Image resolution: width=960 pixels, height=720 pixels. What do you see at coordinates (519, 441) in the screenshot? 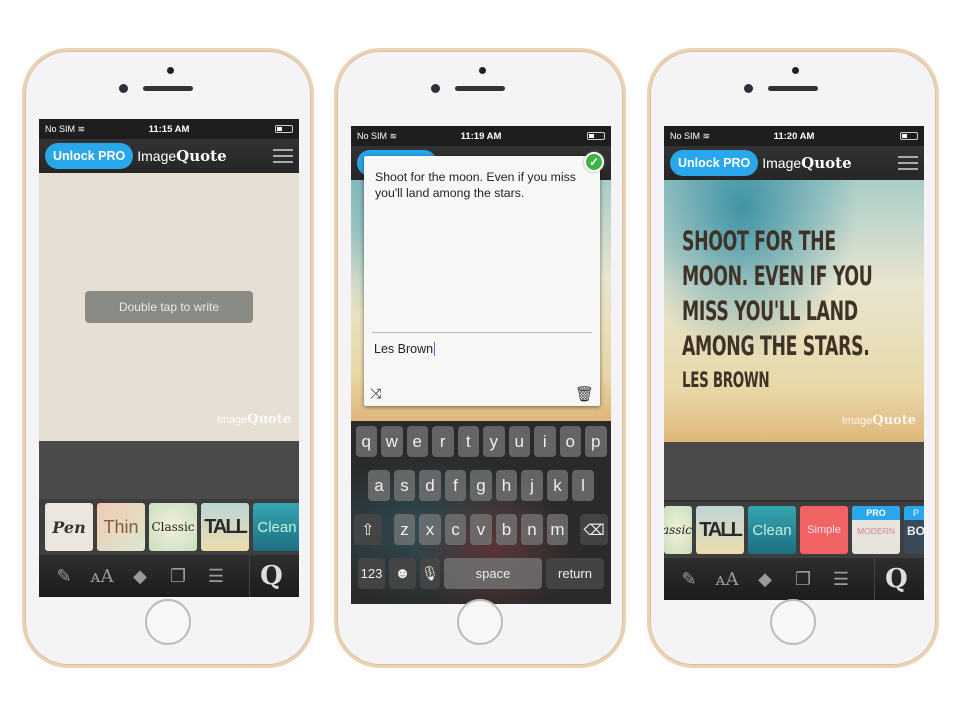
I see `key-u: u` at bounding box center [519, 441].